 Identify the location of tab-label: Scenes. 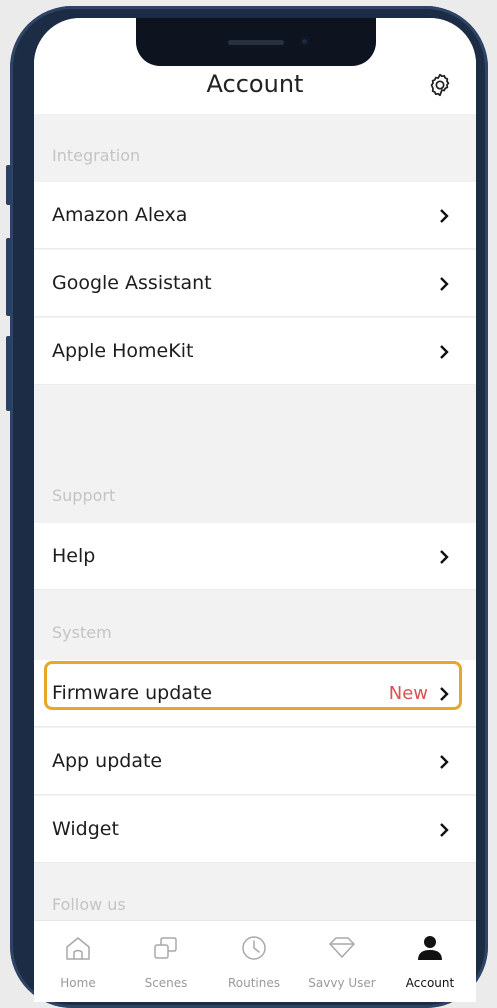
(166, 983).